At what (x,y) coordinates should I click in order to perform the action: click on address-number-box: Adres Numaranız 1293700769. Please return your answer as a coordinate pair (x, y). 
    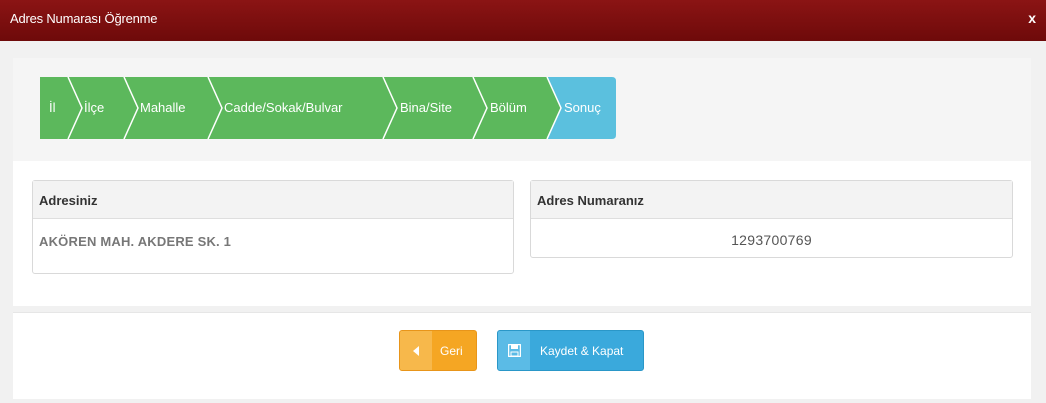
    Looking at the image, I should click on (771, 219).